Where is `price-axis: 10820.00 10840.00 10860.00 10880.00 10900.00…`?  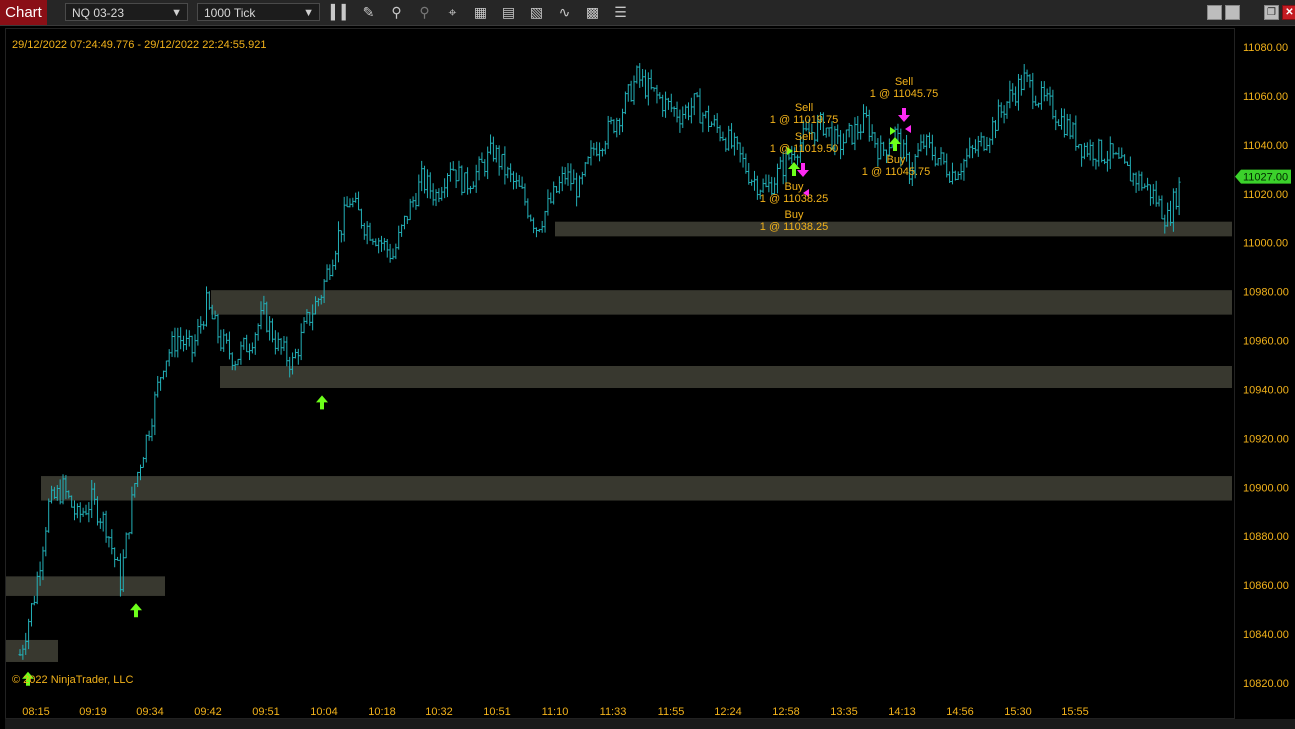 price-axis: 10820.00 10840.00 10860.00 10880.00 10900.00… is located at coordinates (1265, 373).